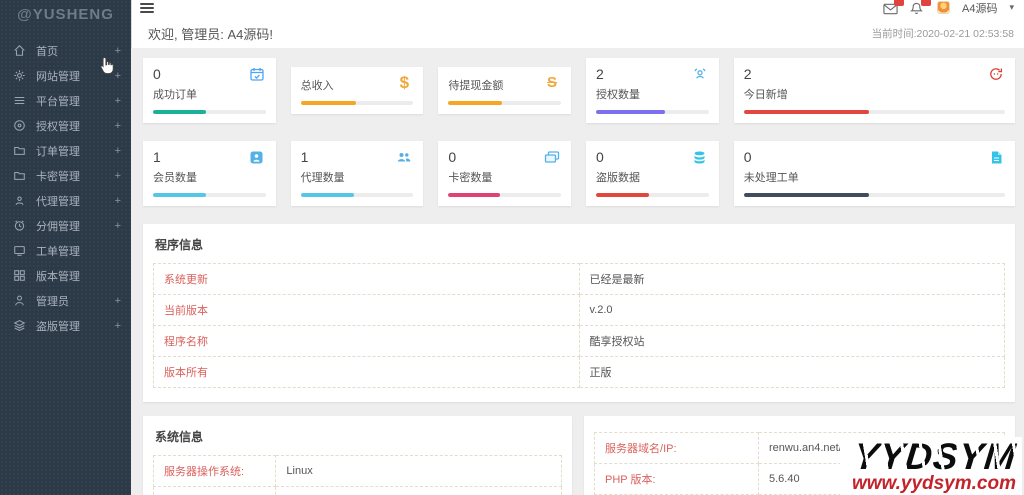 This screenshot has height=495, width=1024. Describe the element at coordinates (505, 173) in the screenshot. I see `stat-card-cardkey-count: 0 卡密数量` at that location.